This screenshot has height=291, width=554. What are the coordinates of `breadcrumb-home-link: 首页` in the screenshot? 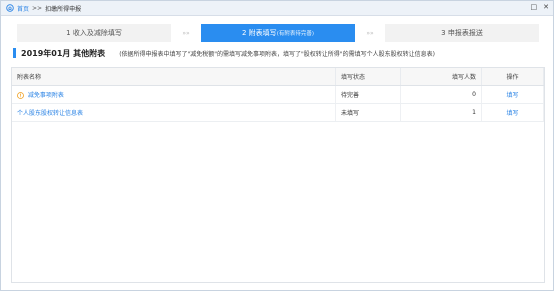 It's located at (23, 8).